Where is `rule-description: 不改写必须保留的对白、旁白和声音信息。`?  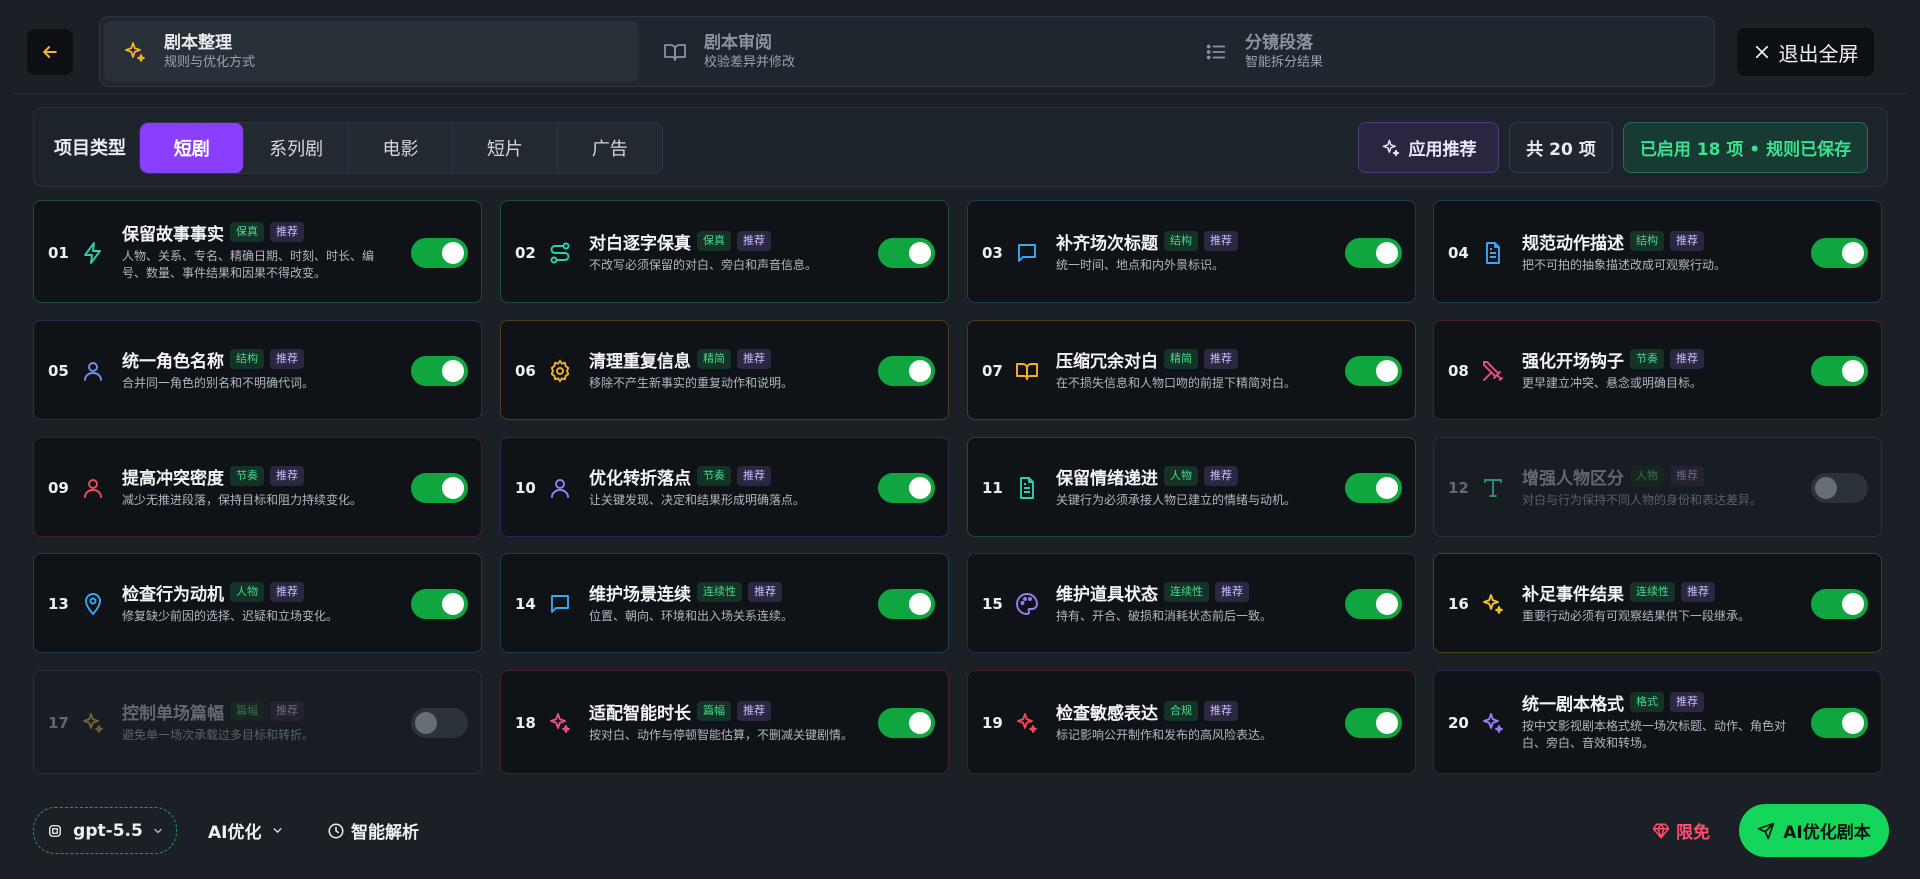
rule-description: 不改写必须保留的对白、旁白和声音信息。 is located at coordinates (703, 265).